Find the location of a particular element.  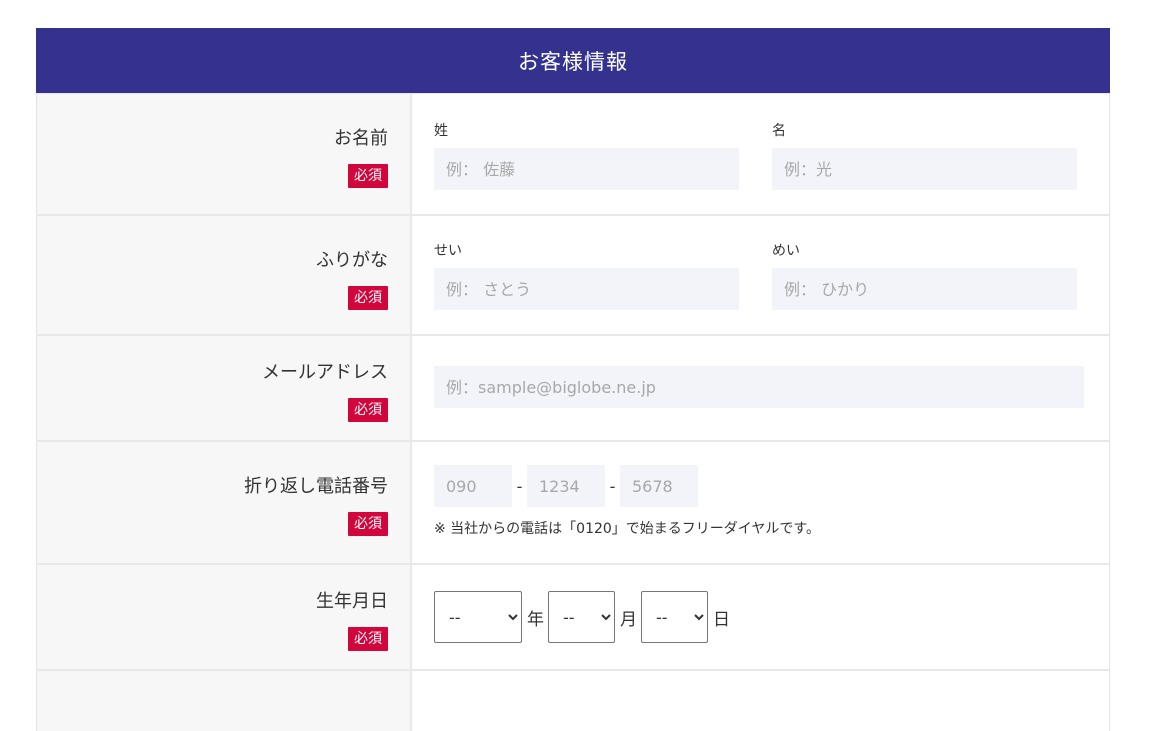

email-content is located at coordinates (760, 388).